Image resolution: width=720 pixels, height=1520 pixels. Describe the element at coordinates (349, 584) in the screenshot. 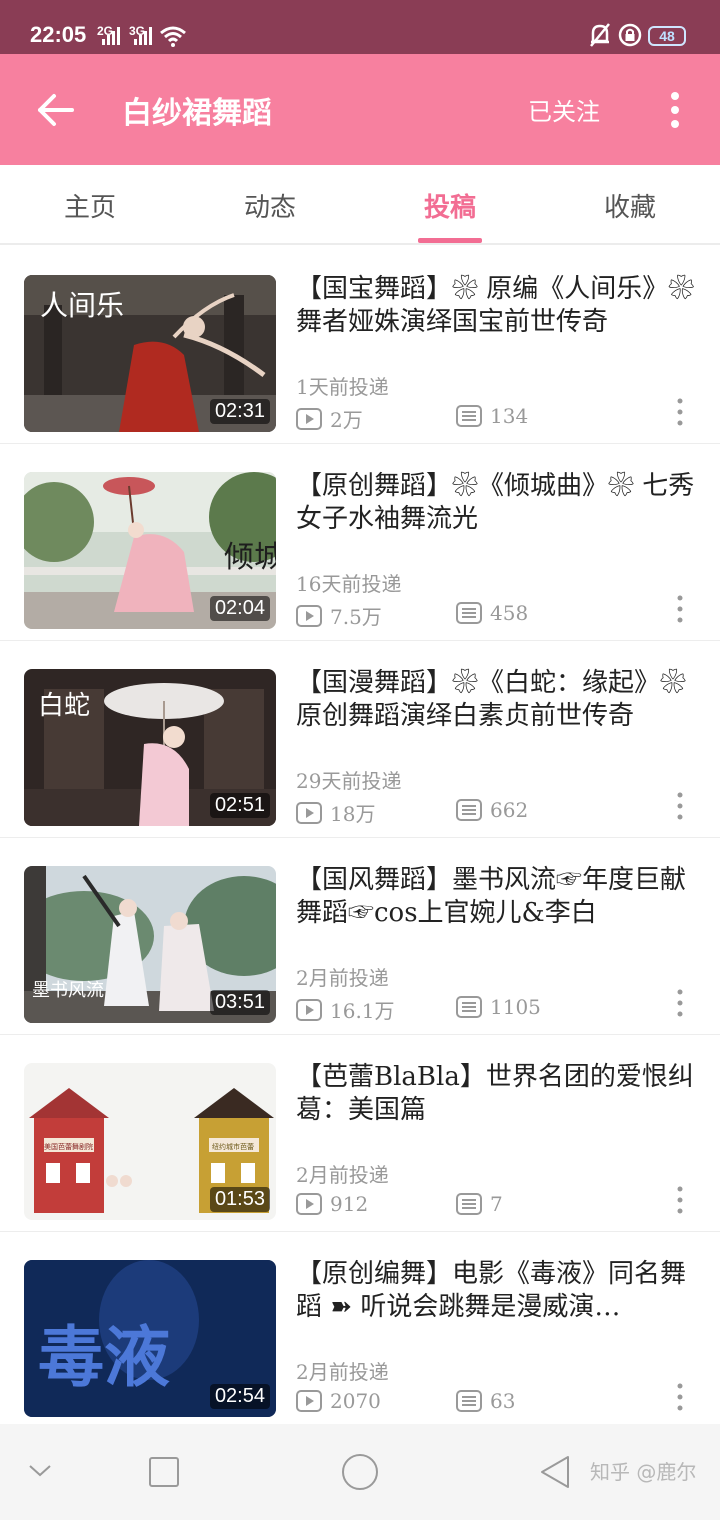

I see `video-post-time: 16天前投递` at that location.